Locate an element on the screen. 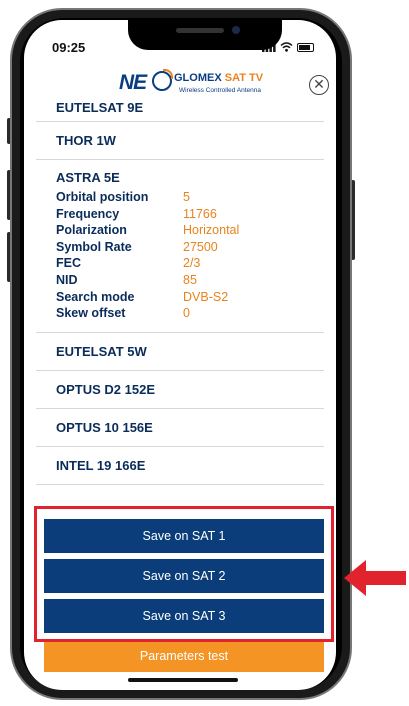  close-button: ✕ is located at coordinates (319, 85).